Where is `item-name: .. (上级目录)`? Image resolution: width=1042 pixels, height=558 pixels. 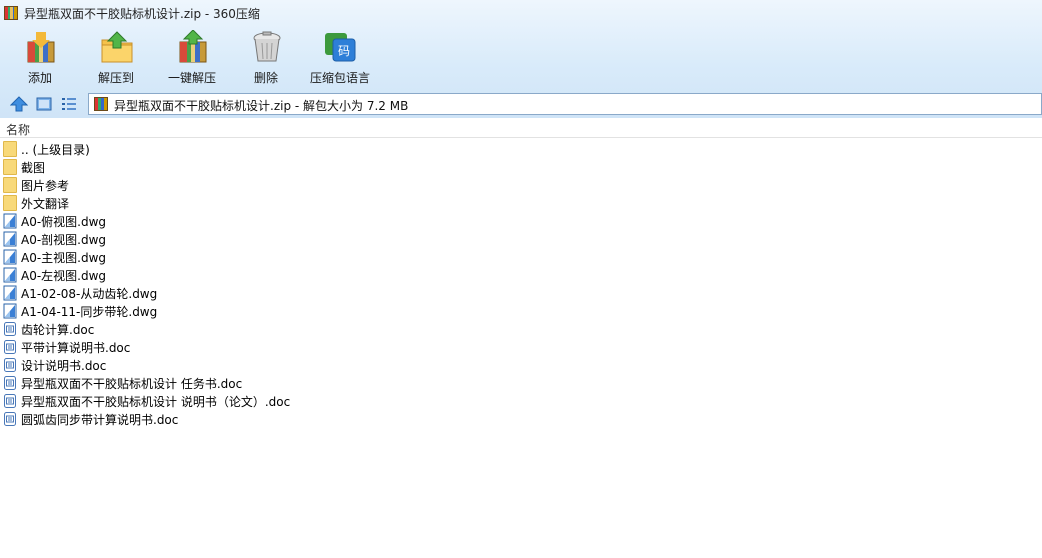
item-name: .. (上级目录) is located at coordinates (55, 150).